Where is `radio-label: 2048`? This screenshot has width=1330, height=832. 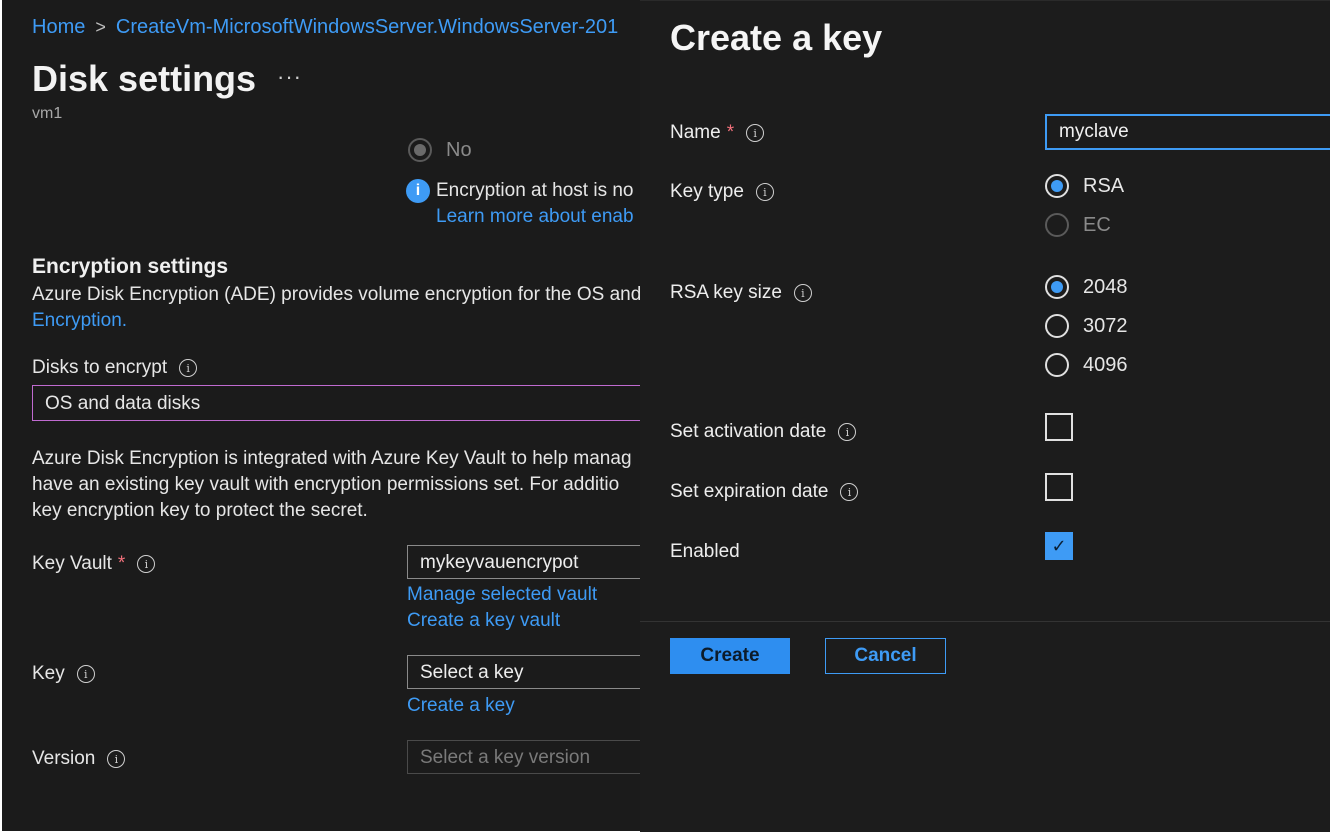
radio-label: 2048 is located at coordinates (1105, 286).